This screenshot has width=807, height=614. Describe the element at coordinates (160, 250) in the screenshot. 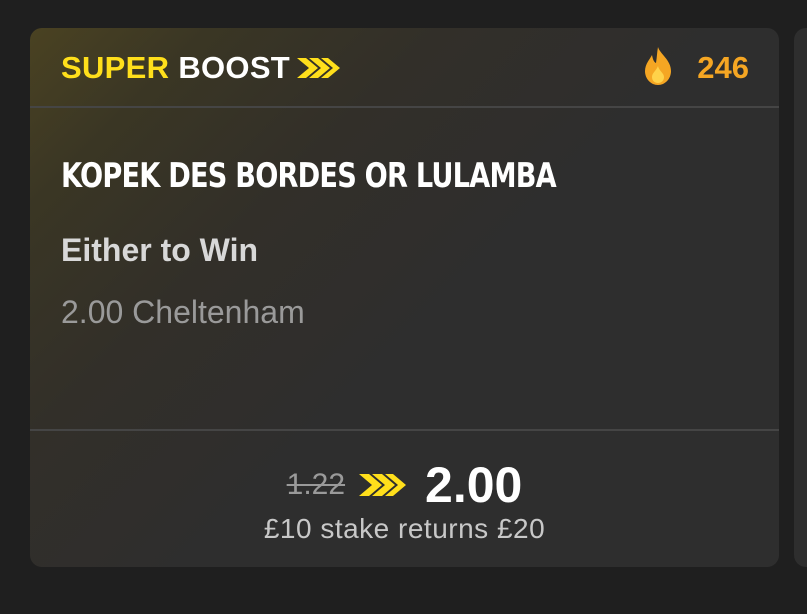

I see `market-name: Either to Win` at that location.